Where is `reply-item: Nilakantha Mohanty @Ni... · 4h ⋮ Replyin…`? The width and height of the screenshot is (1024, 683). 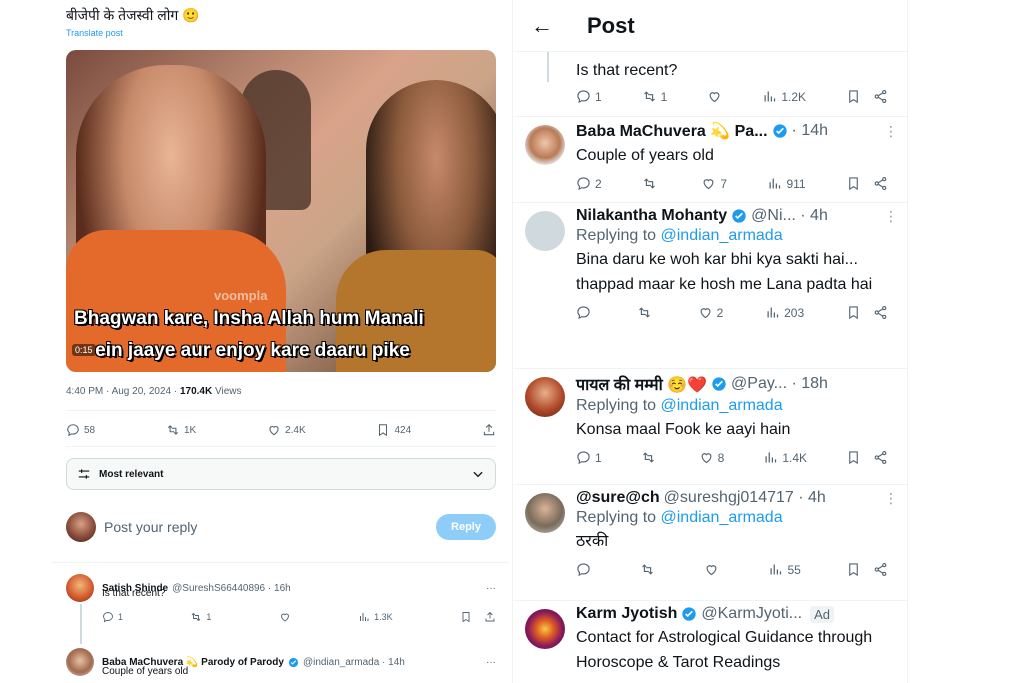
reply-item: Nilakantha Mohanty @Ni... · 4h ⋮ Replyin… is located at coordinates (710, 286).